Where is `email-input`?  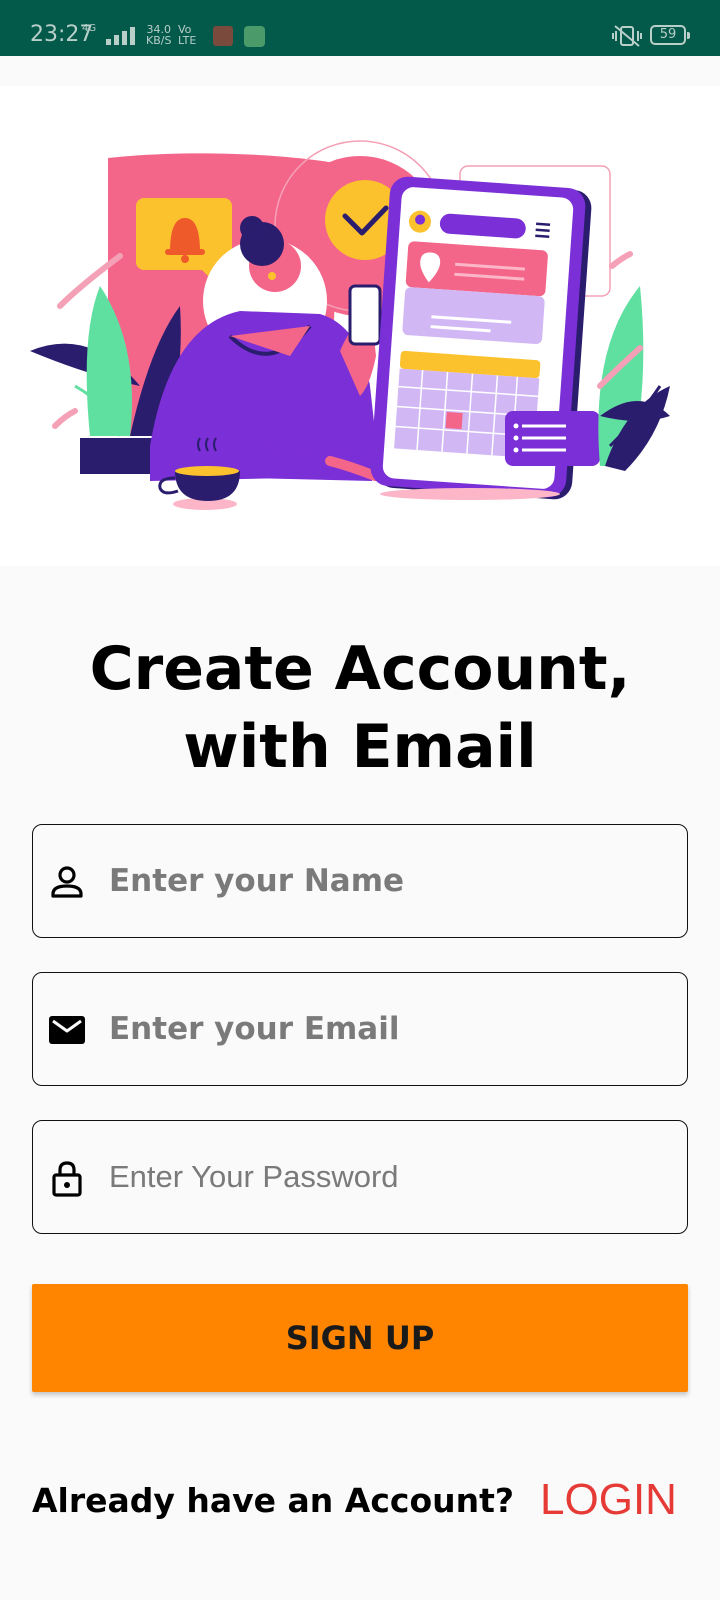
email-input is located at coordinates (389, 1028).